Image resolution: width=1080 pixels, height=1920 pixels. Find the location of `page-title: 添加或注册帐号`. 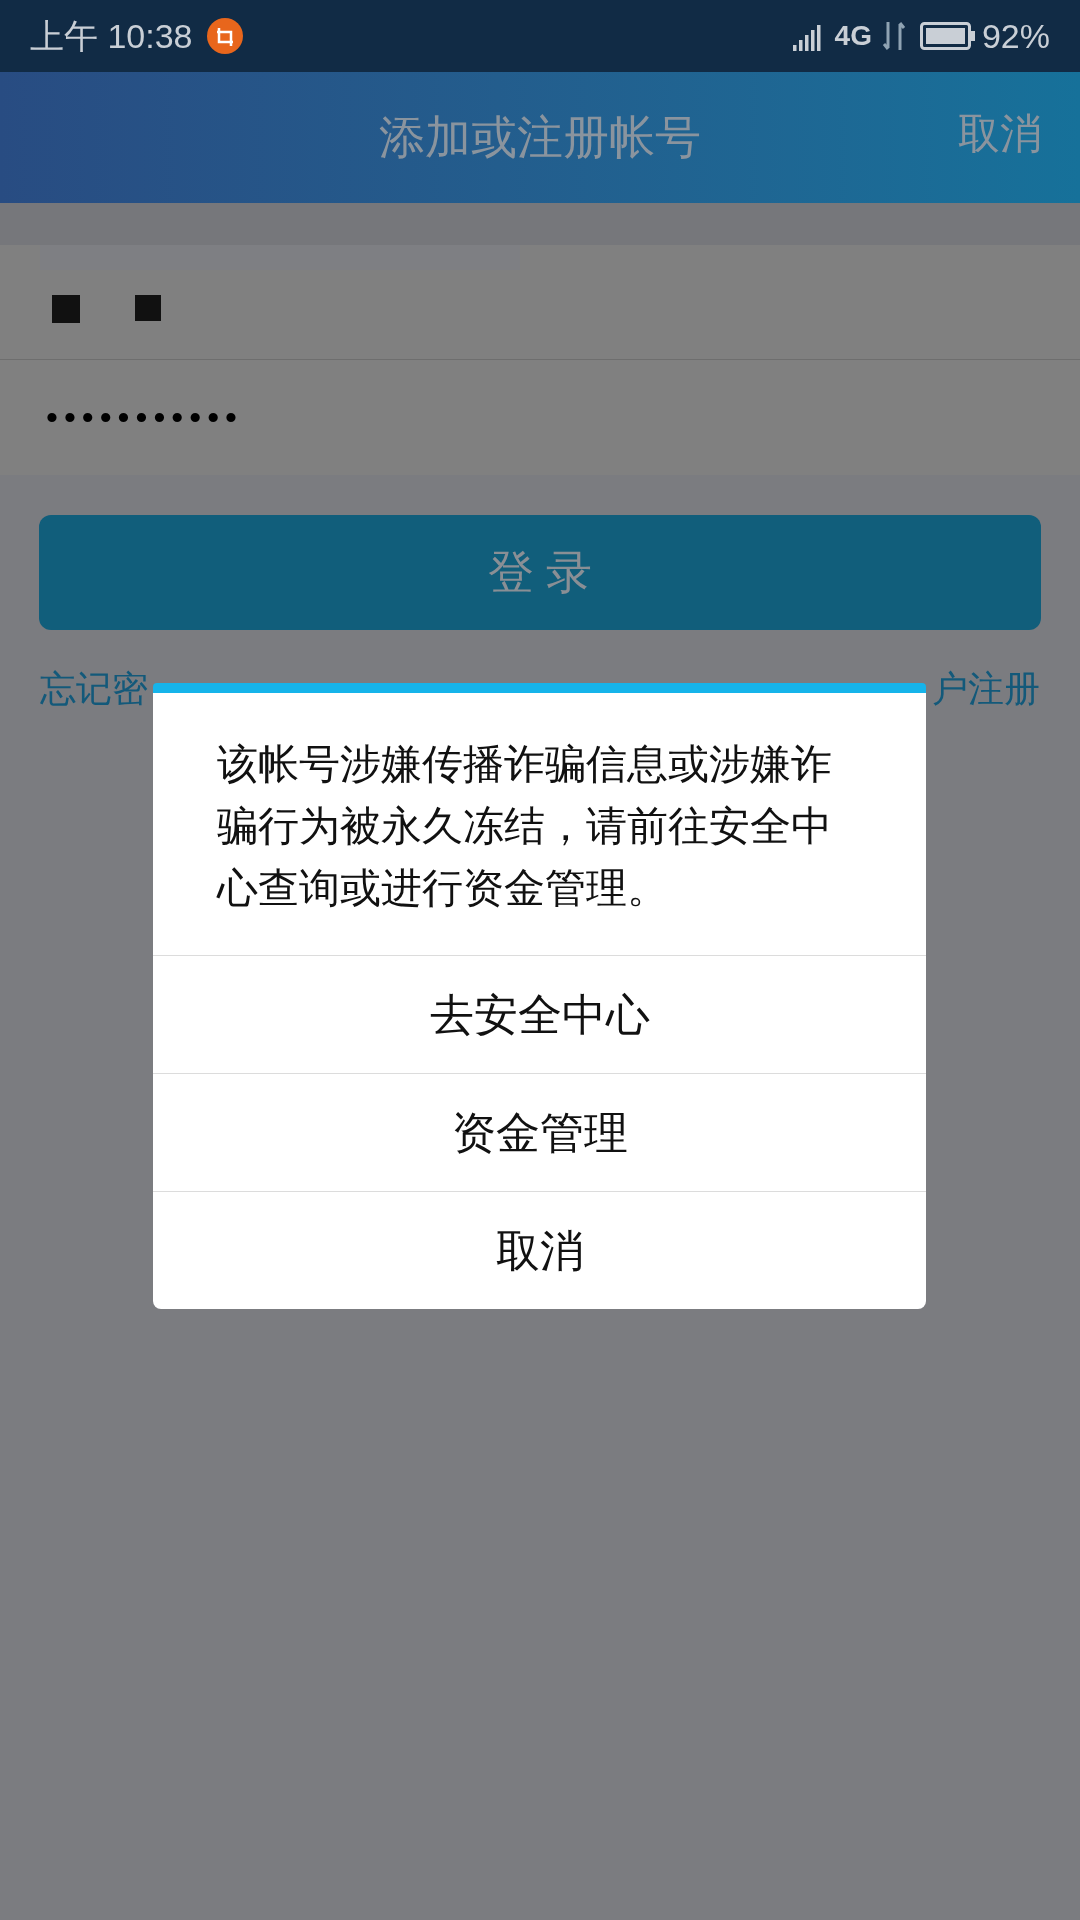

page-title: 添加或注册帐号 is located at coordinates (540, 137).